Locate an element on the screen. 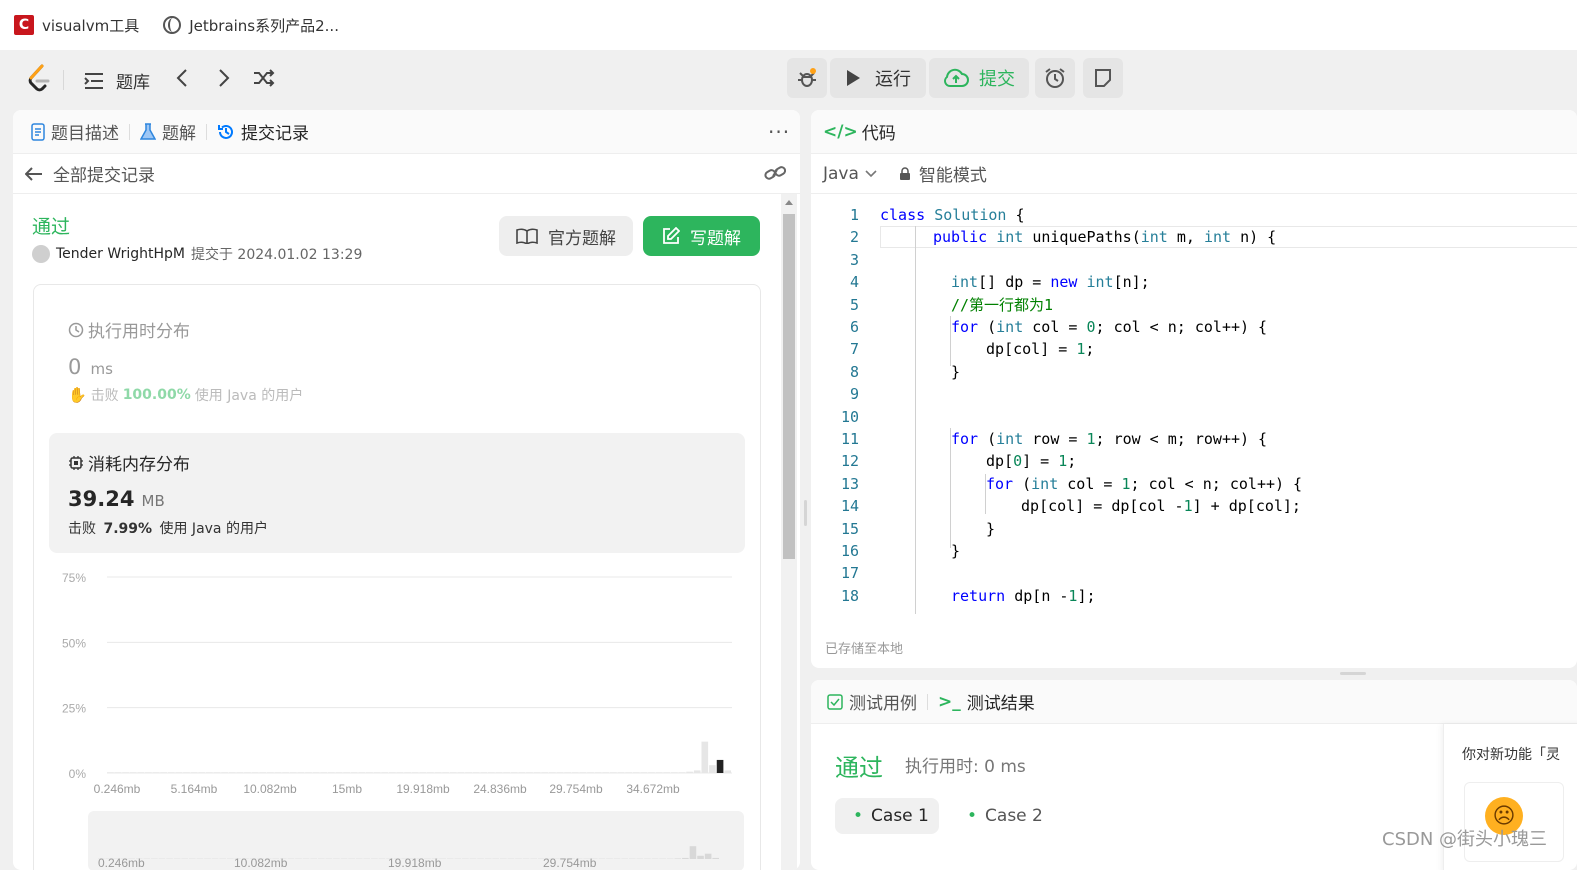 This screenshot has width=1577, height=870. tab-submissions: 提交记录 is located at coordinates (263, 131).